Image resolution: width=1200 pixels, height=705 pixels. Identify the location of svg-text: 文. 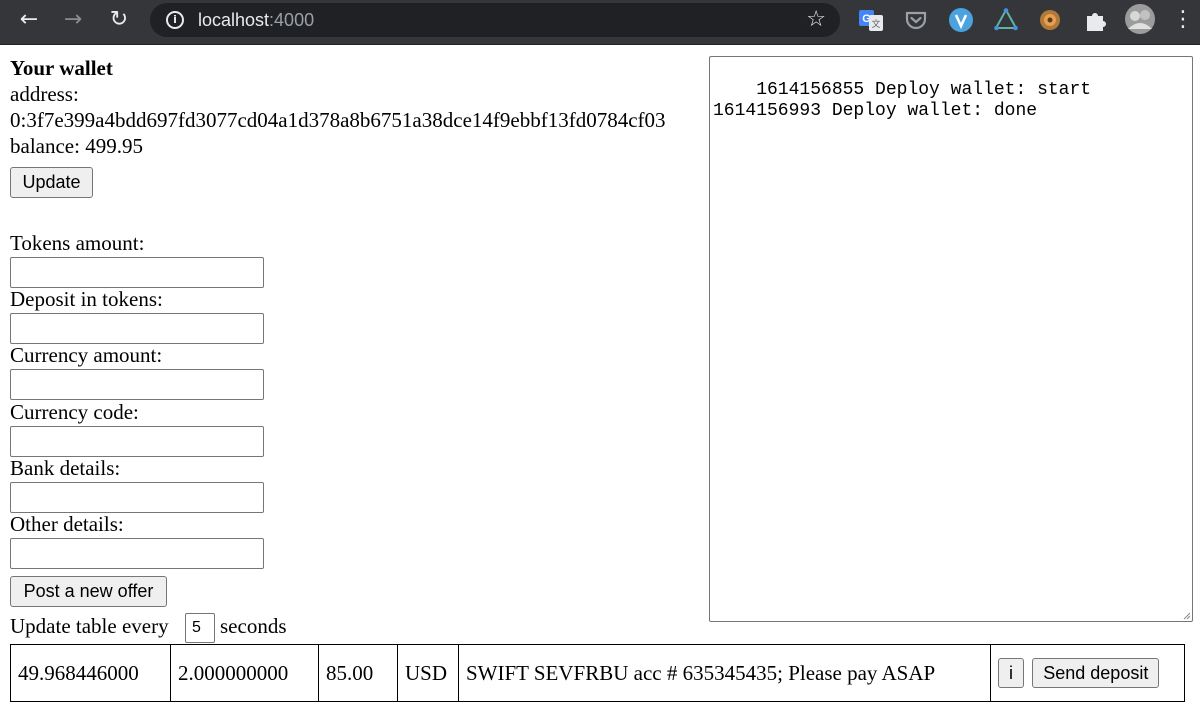
(875, 24).